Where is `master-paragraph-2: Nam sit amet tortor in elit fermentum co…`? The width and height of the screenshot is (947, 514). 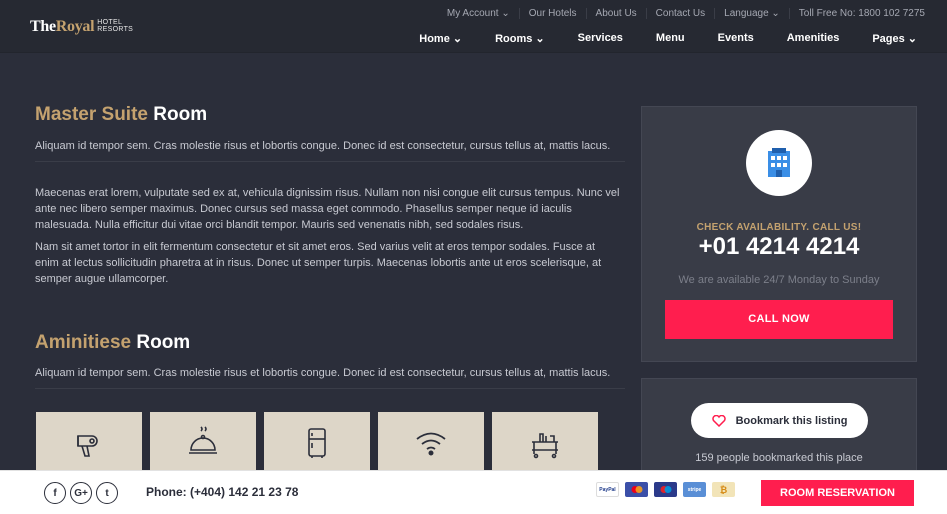 master-paragraph-2: Nam sit amet tortor in elit fermentum co… is located at coordinates (318, 263).